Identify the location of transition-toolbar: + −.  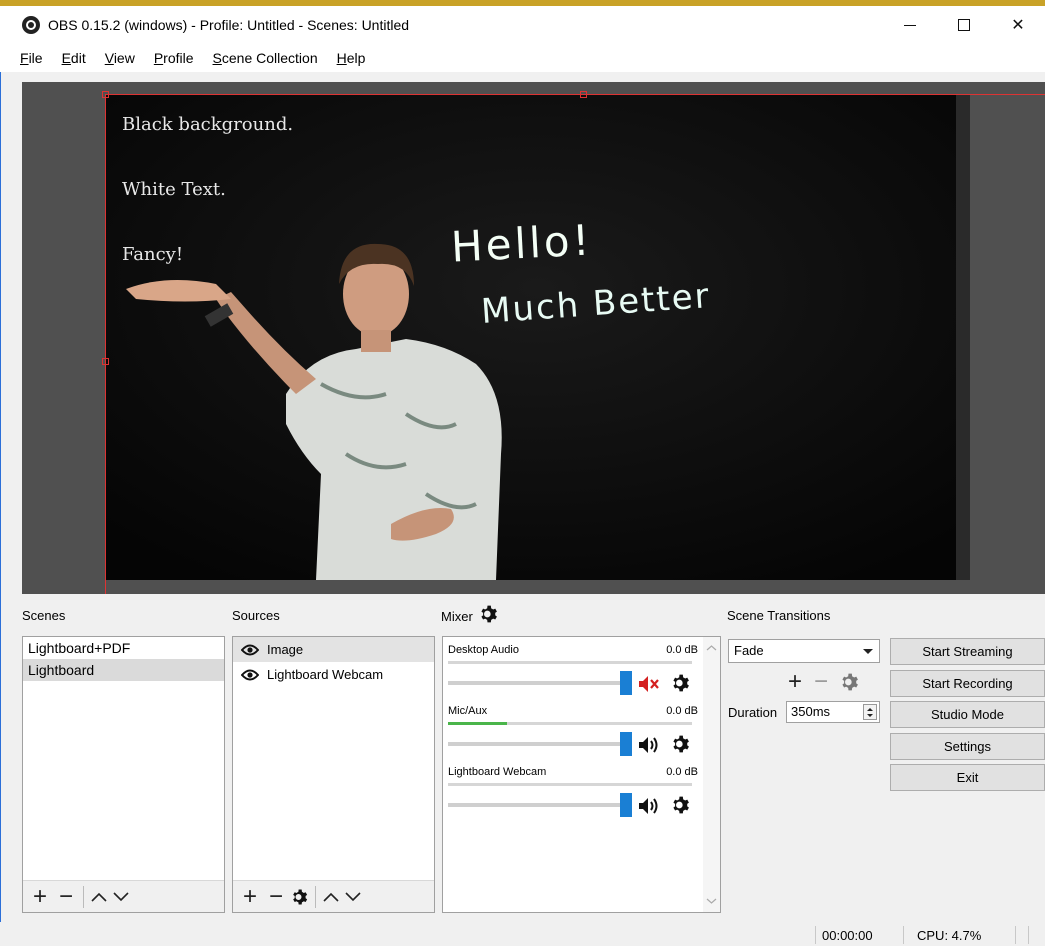
(821, 682).